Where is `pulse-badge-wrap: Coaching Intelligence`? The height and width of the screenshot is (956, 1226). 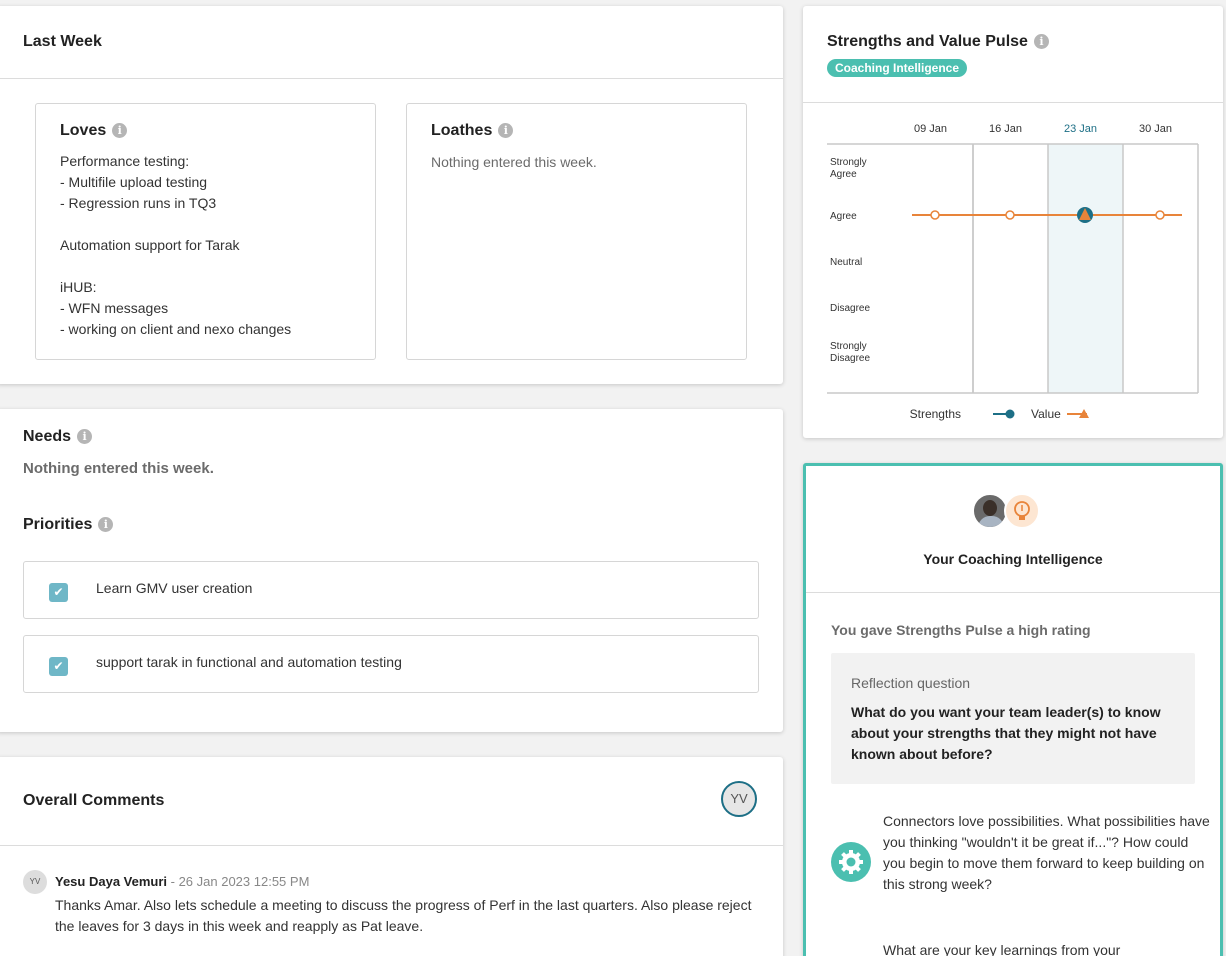
pulse-badge-wrap: Coaching Intelligence is located at coordinates (897, 68).